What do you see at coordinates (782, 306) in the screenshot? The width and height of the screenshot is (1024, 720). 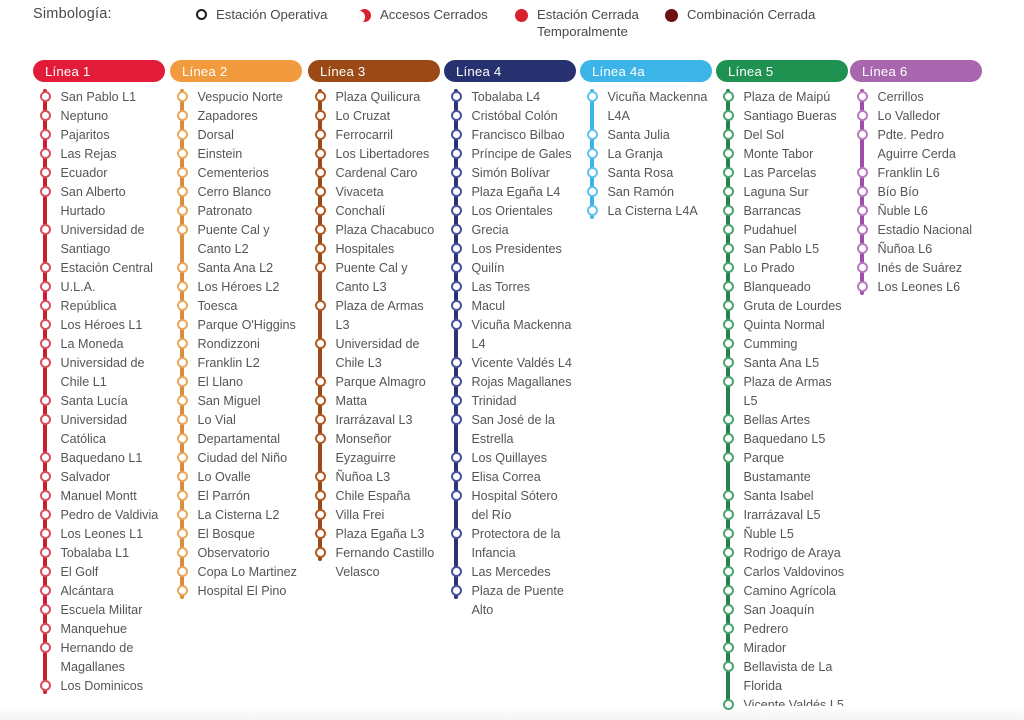 I see `station-item: Gruta de Lourdes` at bounding box center [782, 306].